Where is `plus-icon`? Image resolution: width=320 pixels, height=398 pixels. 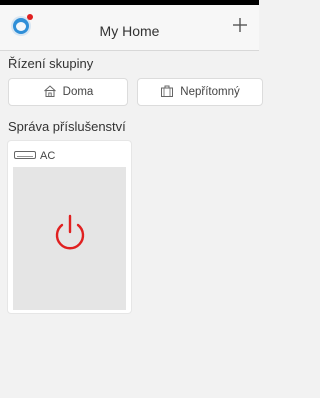
plus-icon is located at coordinates (240, 25).